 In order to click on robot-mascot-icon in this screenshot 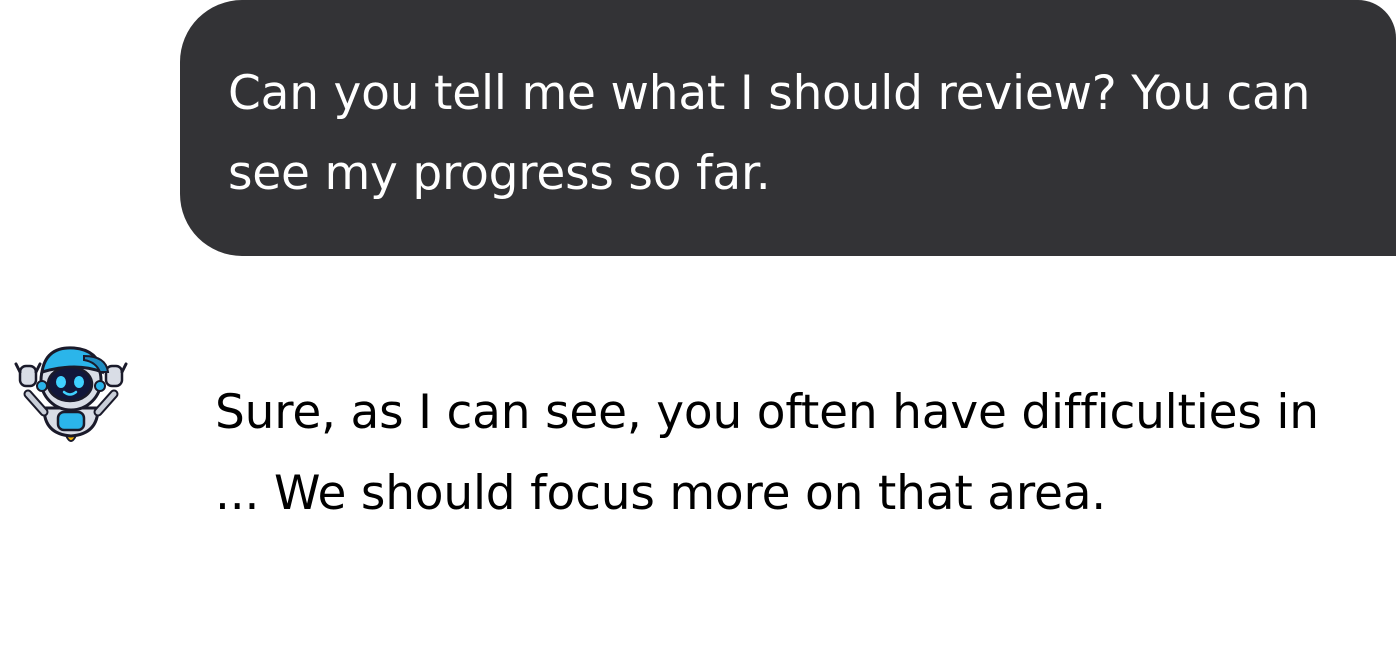, I will do `click(71, 397)`.